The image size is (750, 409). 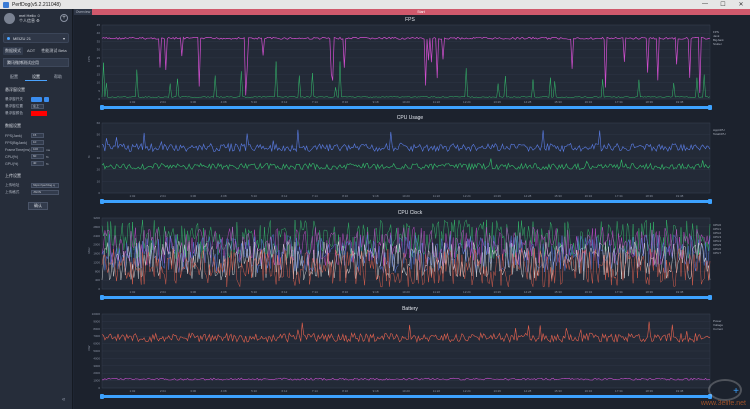 What do you see at coordinates (96, 218) in the screenshot?
I see `y-tick-label: 3200` at bounding box center [96, 218].